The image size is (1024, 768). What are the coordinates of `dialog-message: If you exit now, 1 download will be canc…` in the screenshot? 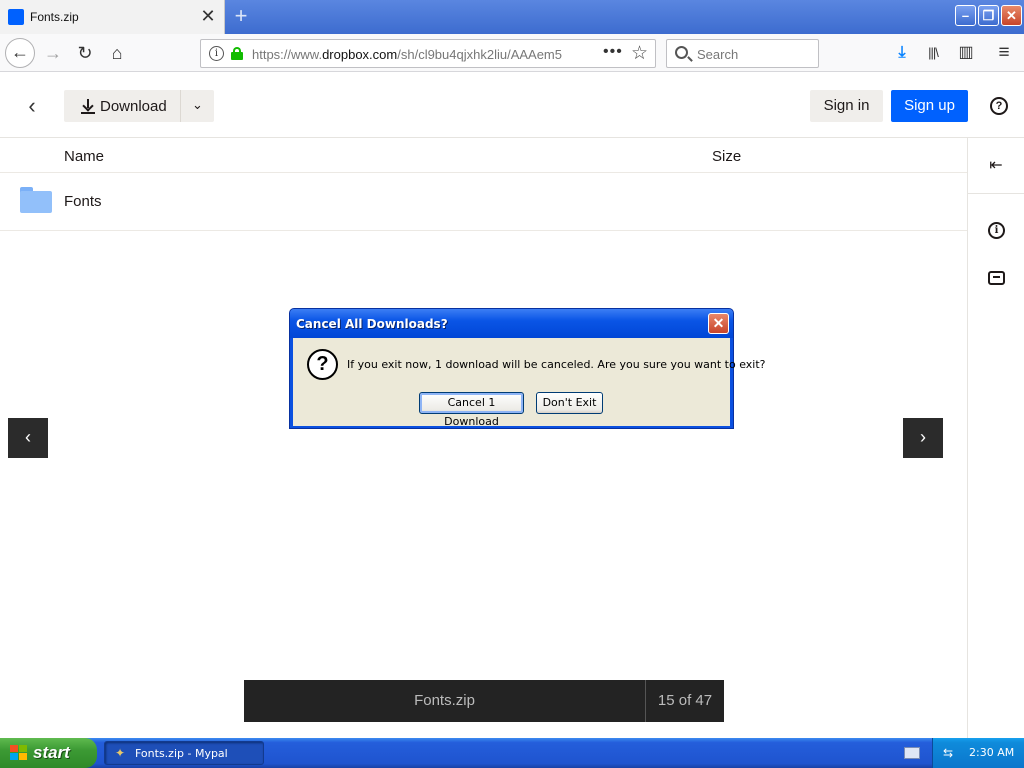 It's located at (556, 364).